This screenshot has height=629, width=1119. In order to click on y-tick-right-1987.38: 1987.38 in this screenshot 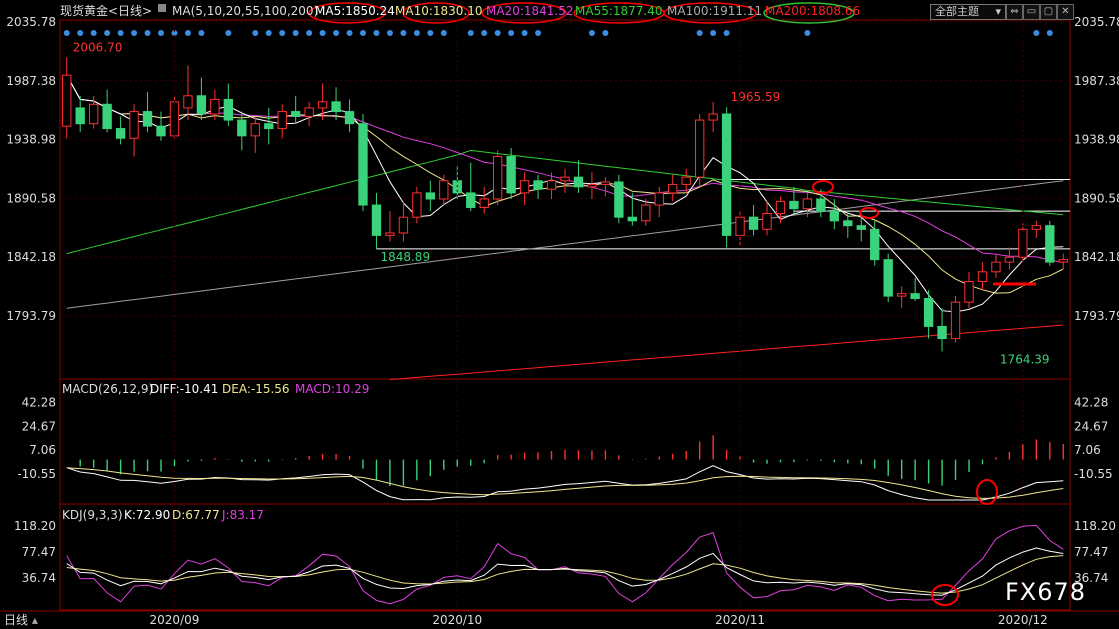, I will do `click(1096, 81)`.